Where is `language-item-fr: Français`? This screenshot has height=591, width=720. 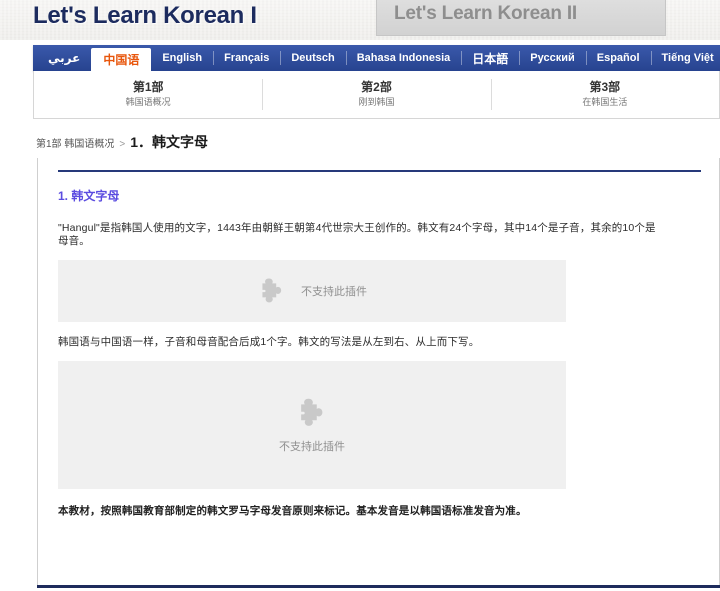
language-item-fr: Français is located at coordinates (246, 58).